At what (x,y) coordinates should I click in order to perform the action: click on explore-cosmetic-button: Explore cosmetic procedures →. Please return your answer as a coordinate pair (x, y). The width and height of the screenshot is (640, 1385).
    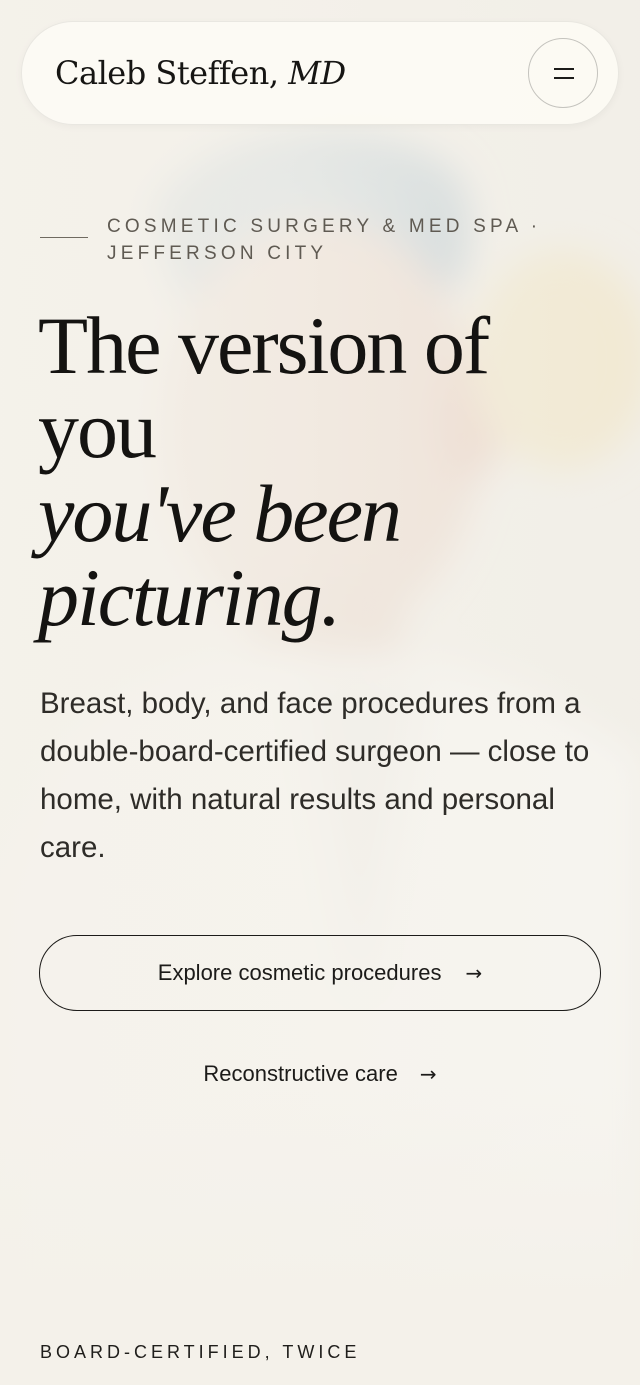
    Looking at the image, I should click on (320, 973).